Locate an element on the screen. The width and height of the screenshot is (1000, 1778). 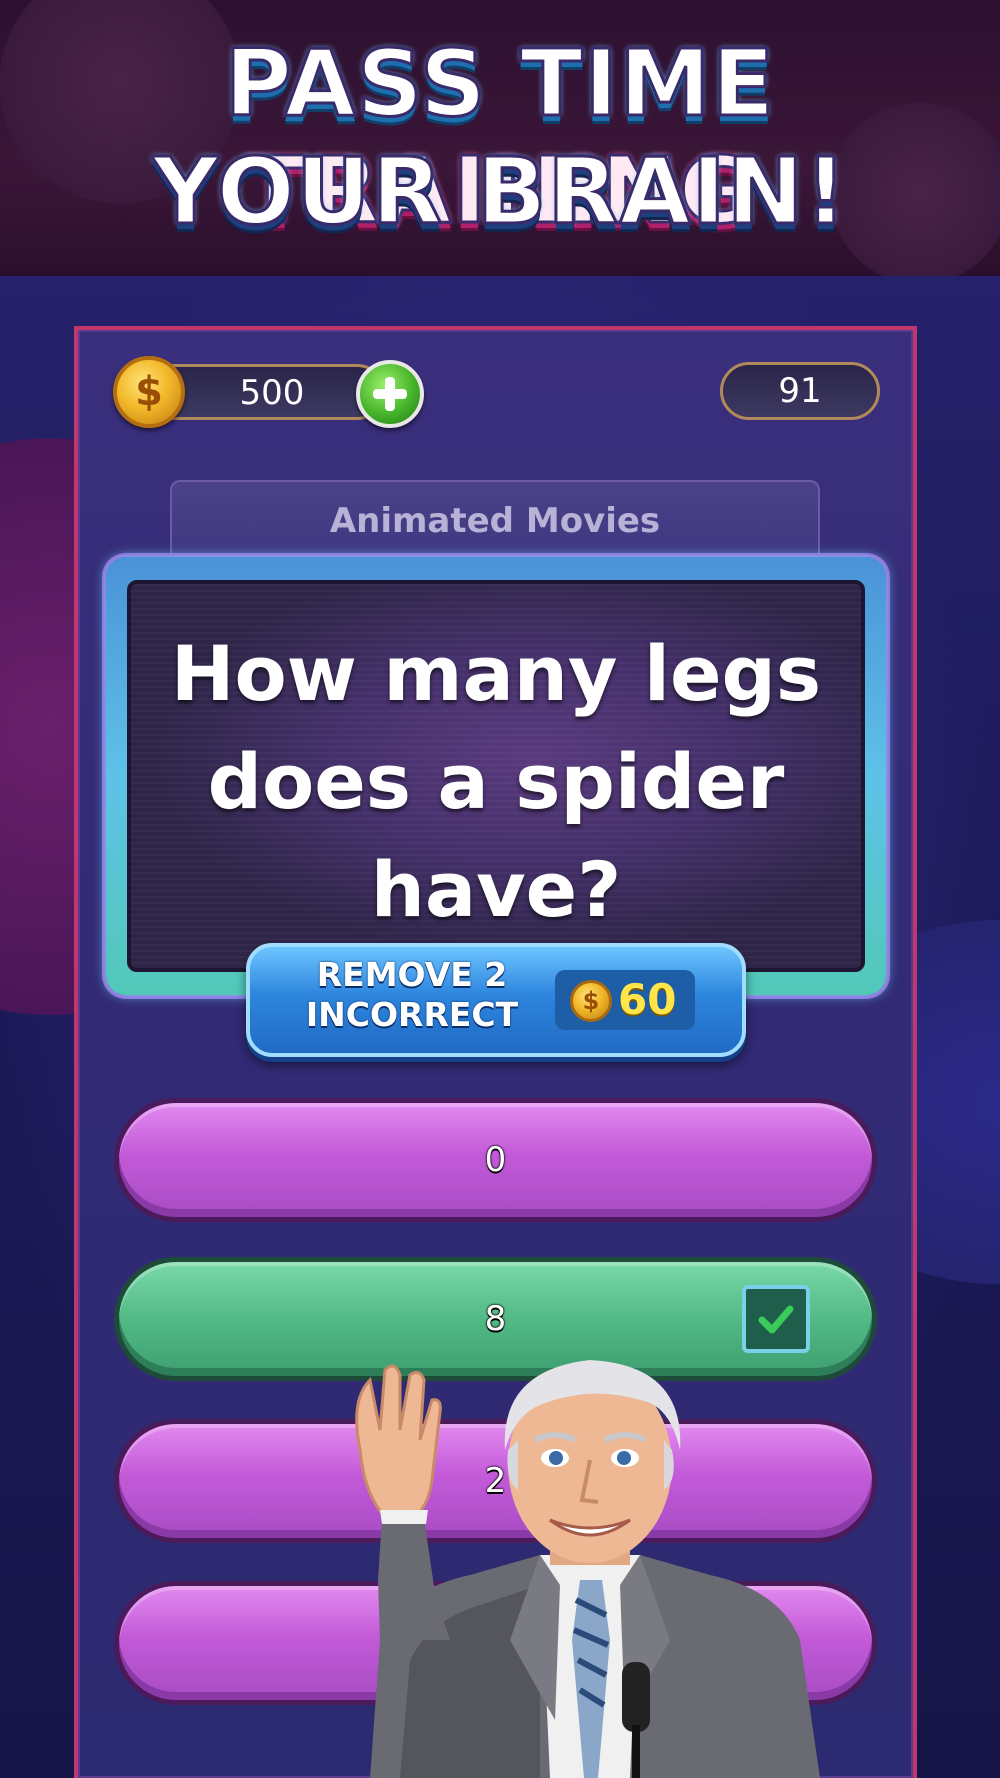
coin-balance: 500 is located at coordinates (272, 393).